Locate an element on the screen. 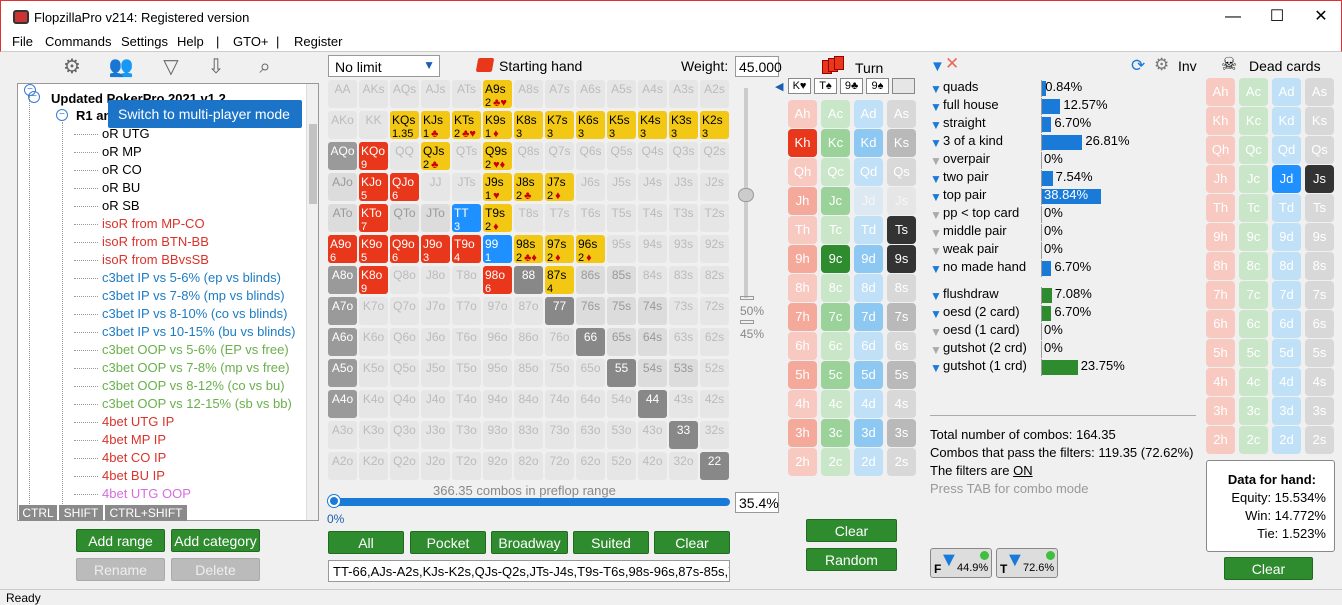 Image resolution: width=1342 pixels, height=605 pixels. dead-card-9s: 9s is located at coordinates (1319, 237).